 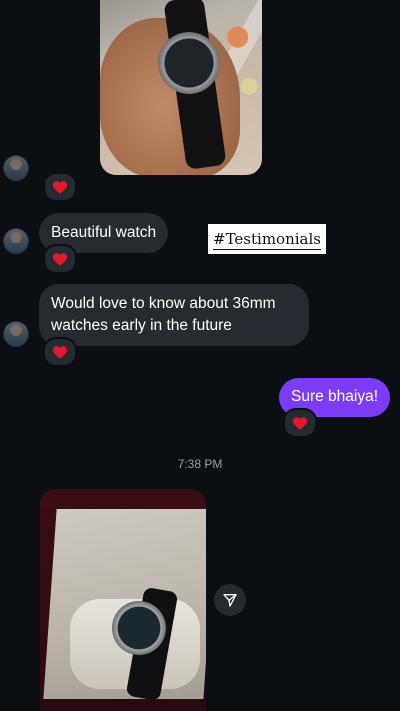 I want to click on send-icon, so click(x=230, y=600).